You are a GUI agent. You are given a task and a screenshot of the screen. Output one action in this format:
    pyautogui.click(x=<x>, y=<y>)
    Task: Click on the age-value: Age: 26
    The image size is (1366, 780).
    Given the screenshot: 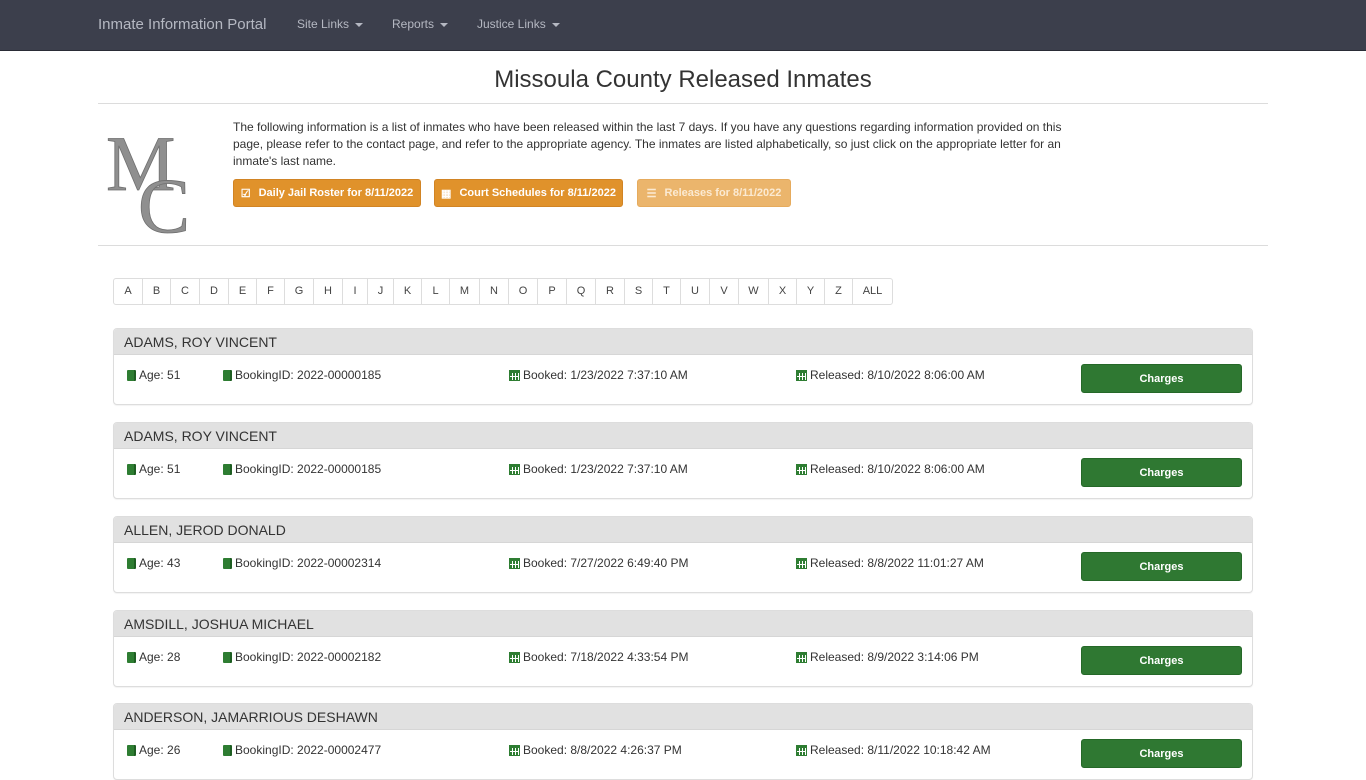 What is the action you would take?
    pyautogui.click(x=160, y=750)
    